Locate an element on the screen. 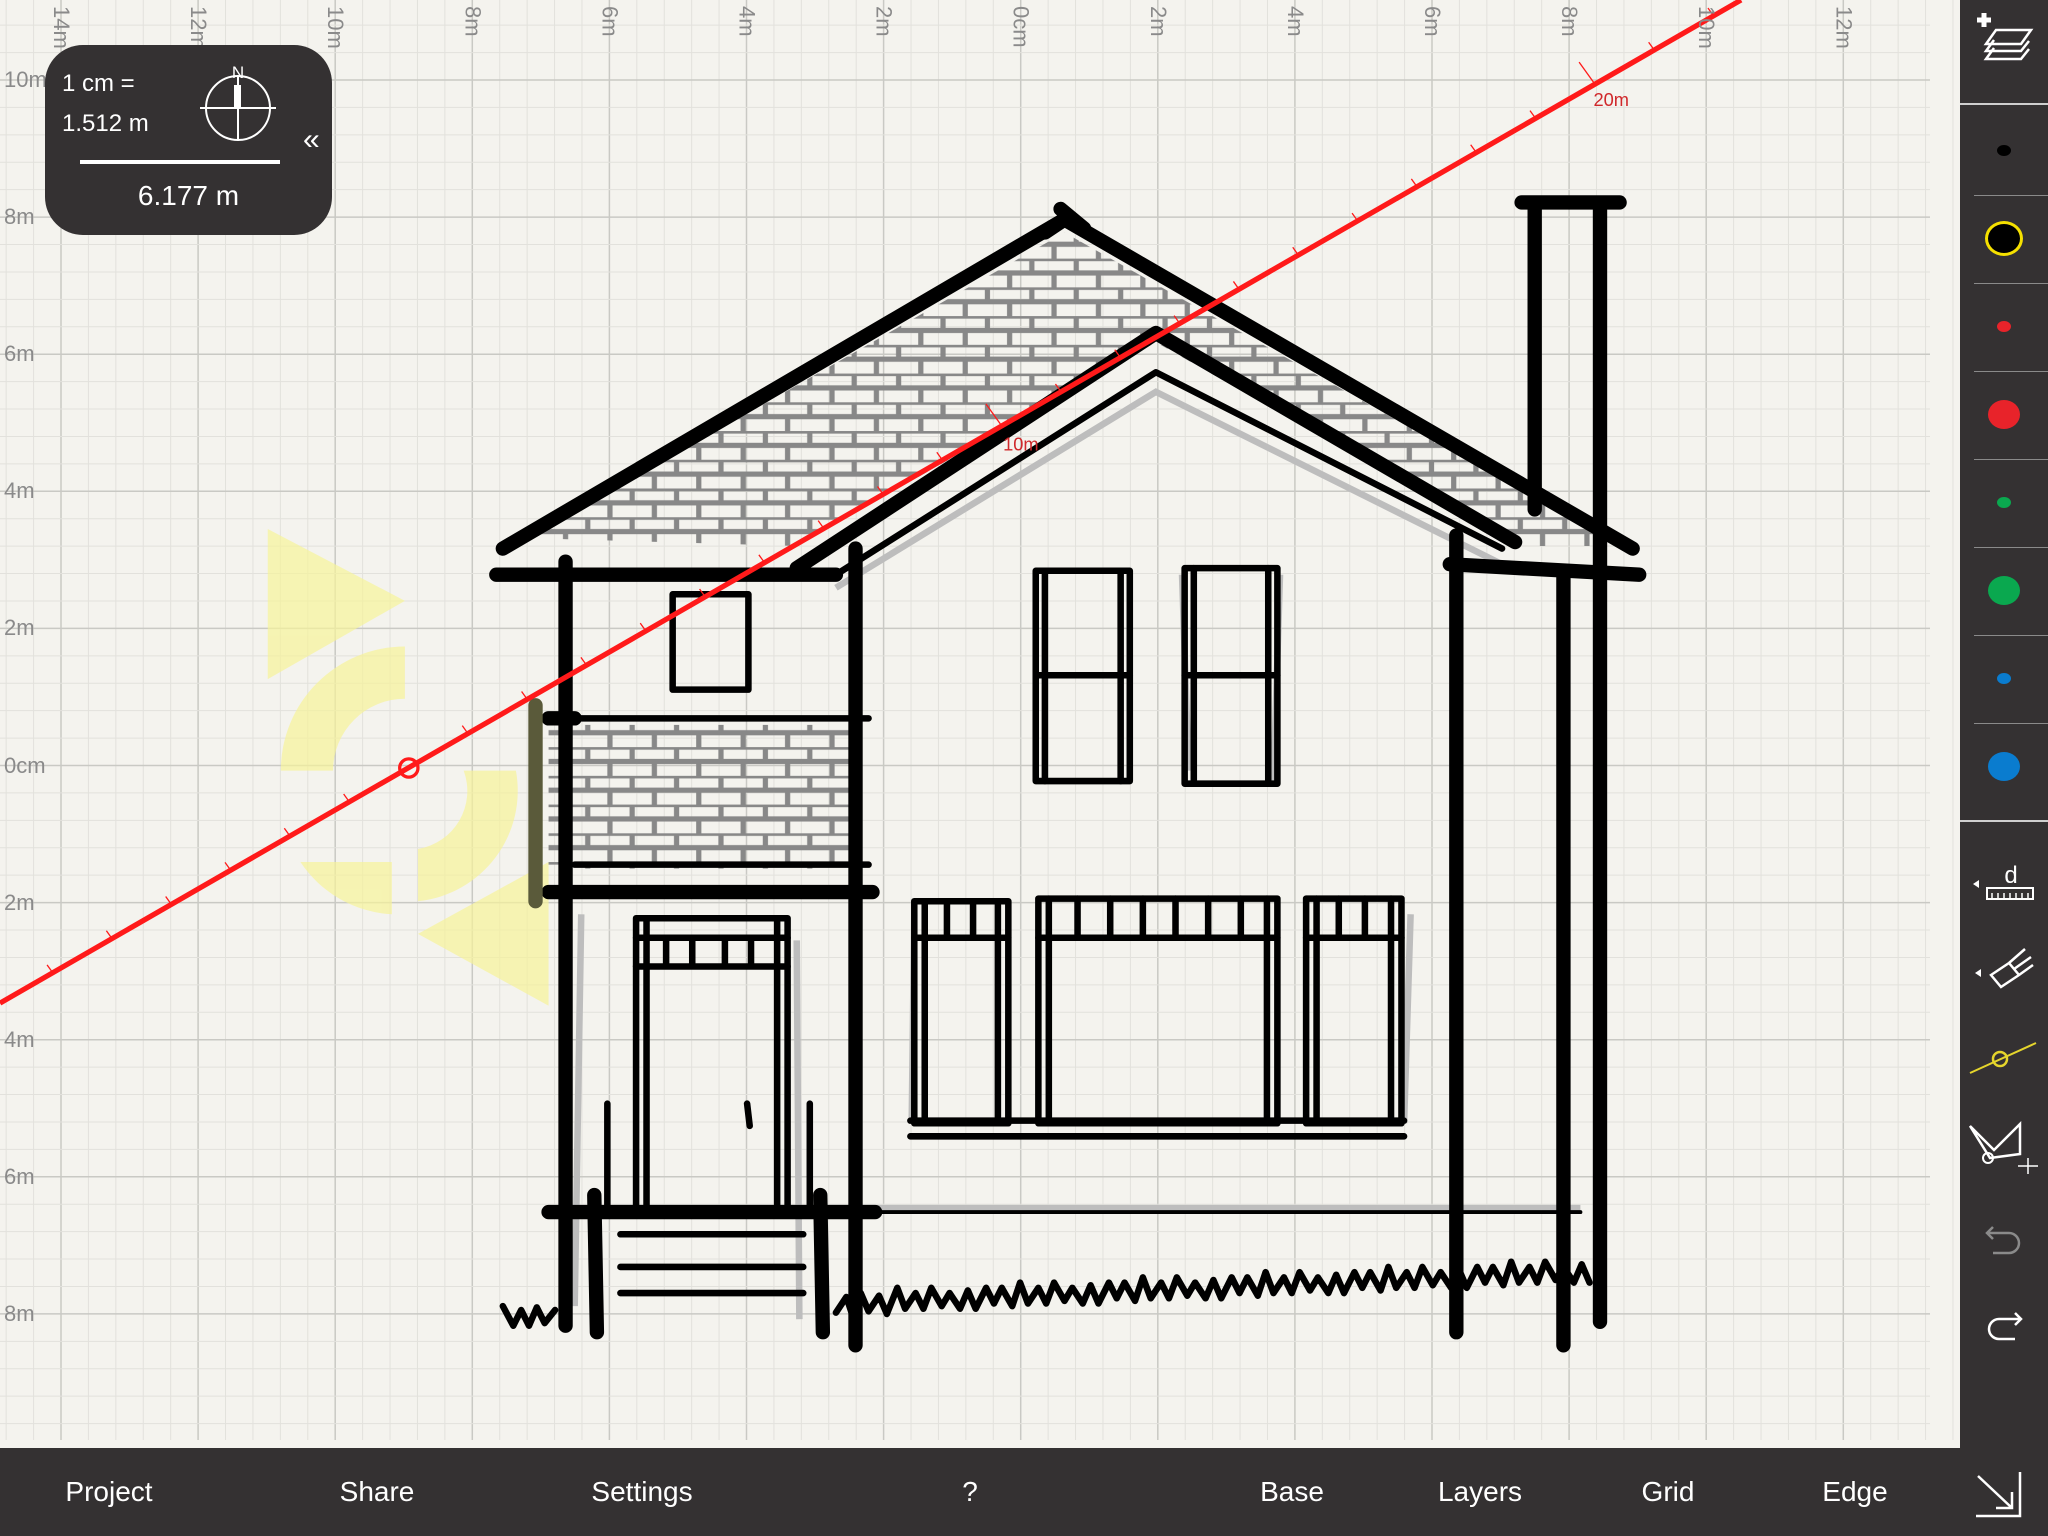 The width and height of the screenshot is (2048, 1536). help-button: ? is located at coordinates (970, 1492).